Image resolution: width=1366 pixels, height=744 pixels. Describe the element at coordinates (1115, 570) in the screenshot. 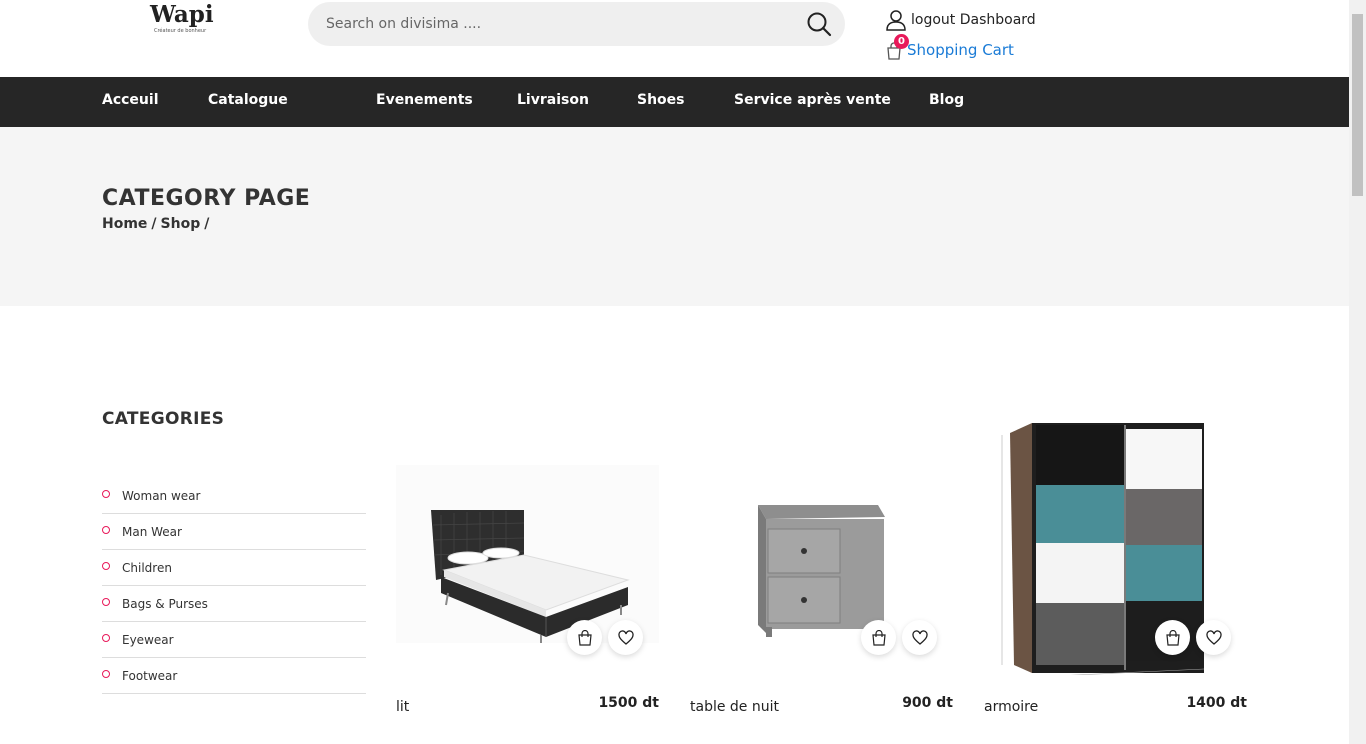

I see `product-card: armoire 1400 dt` at that location.